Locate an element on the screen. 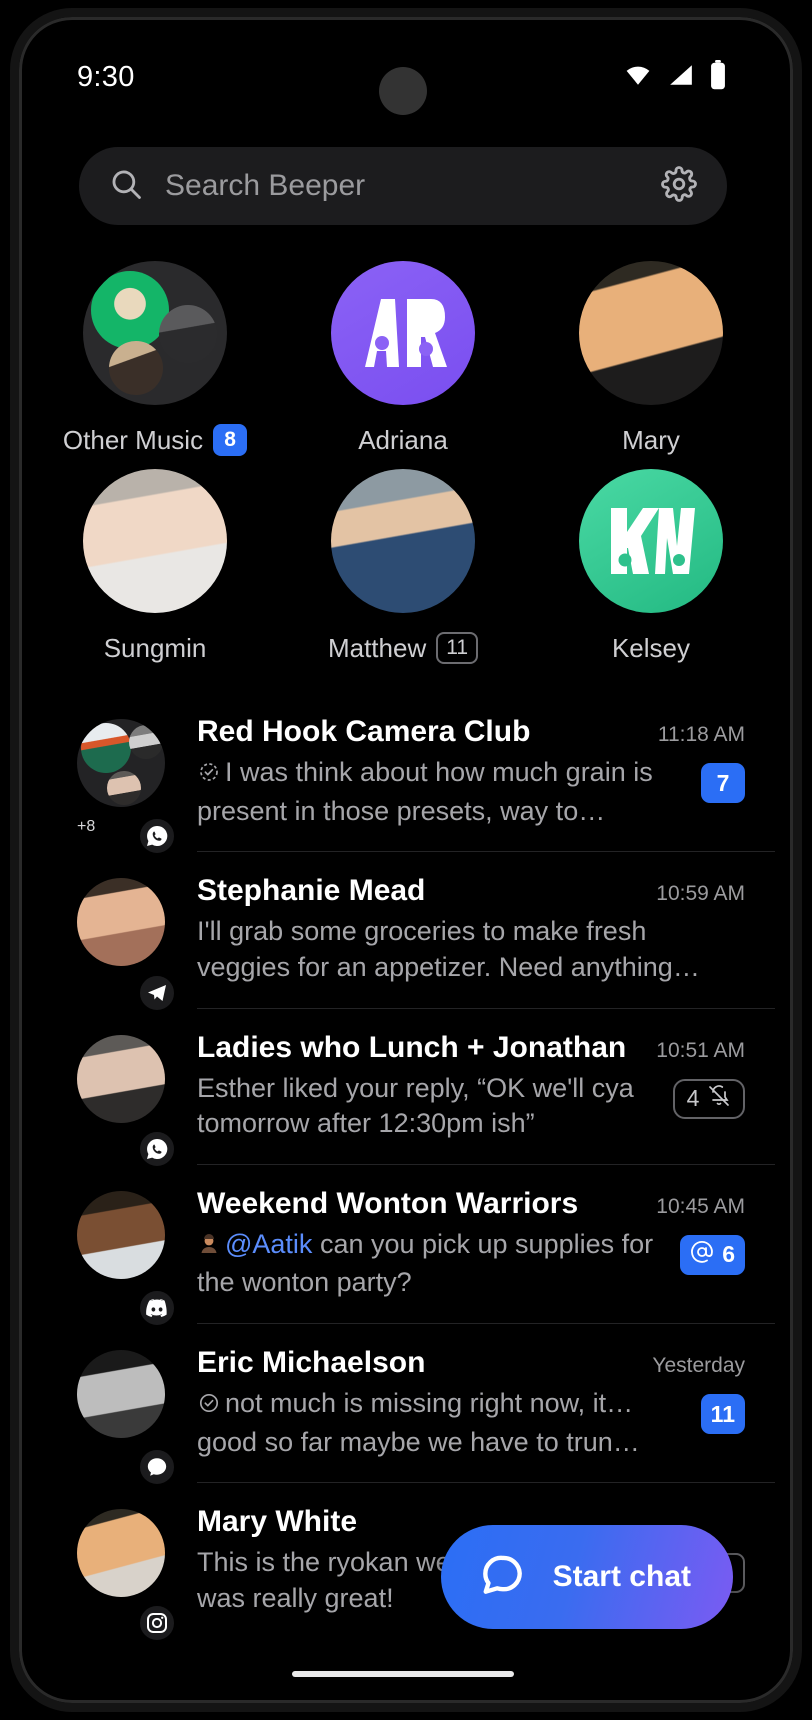  mention-unread-badge: 6 is located at coordinates (712, 1254).